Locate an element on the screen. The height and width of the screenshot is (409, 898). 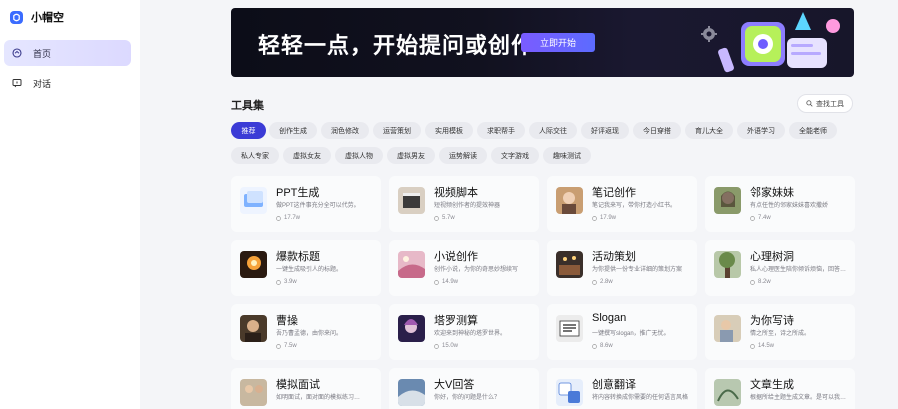
usage-count: 2.8w is located at coordinates (606, 282).